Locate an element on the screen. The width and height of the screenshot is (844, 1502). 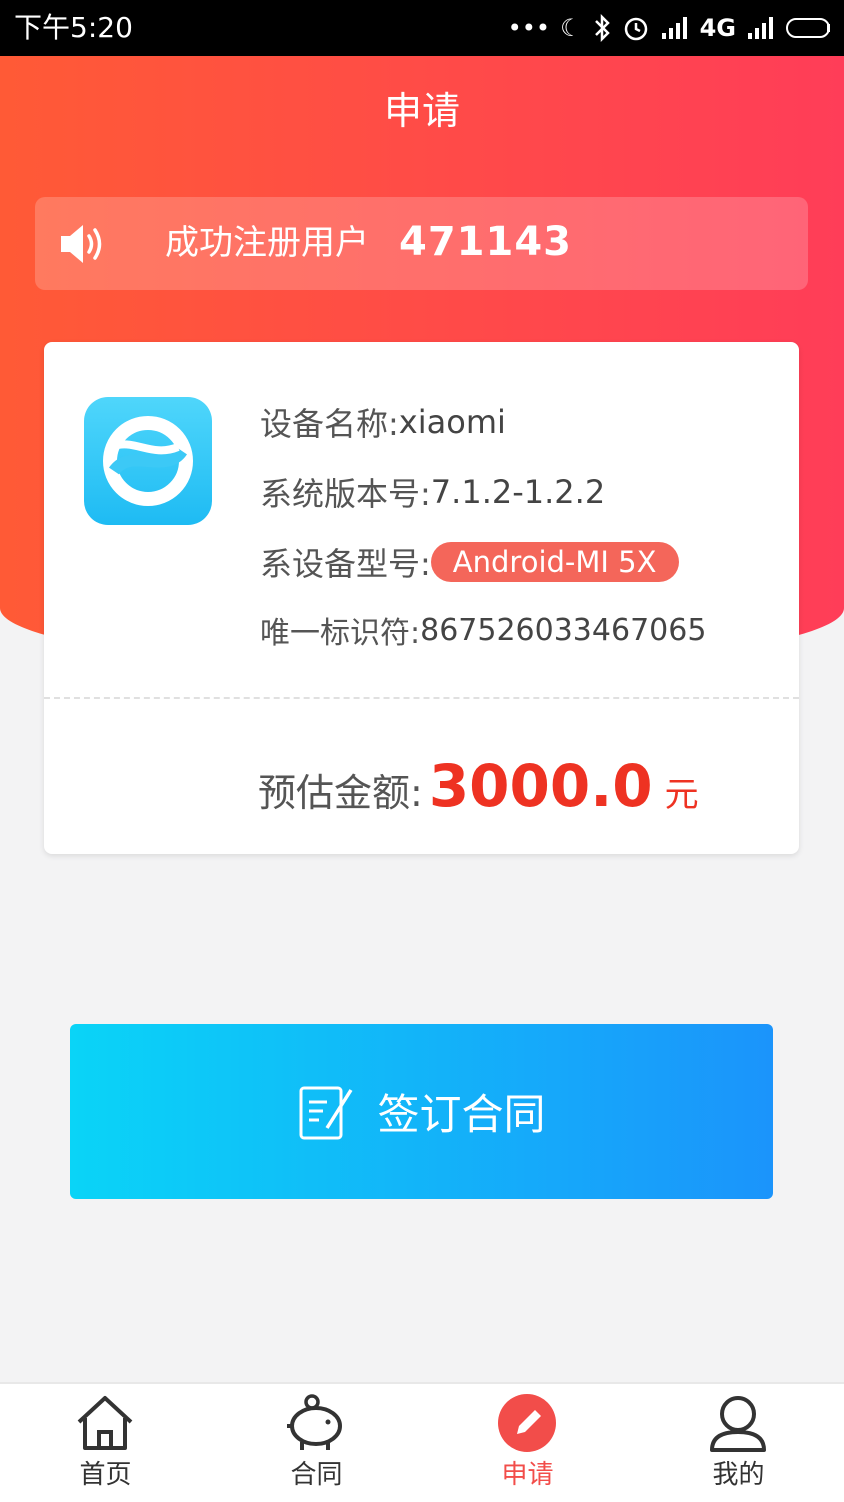
contract-edit-icon is located at coordinates (326, 1112).